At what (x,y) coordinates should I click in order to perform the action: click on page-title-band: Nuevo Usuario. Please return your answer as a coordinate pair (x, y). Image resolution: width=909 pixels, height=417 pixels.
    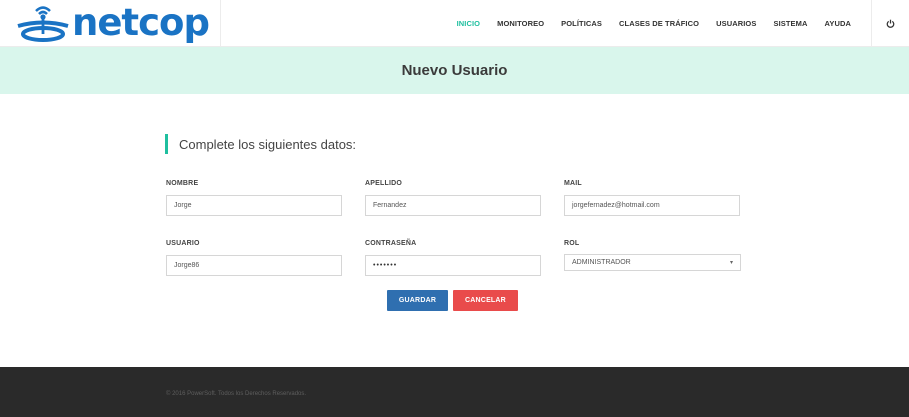
    Looking at the image, I should click on (454, 70).